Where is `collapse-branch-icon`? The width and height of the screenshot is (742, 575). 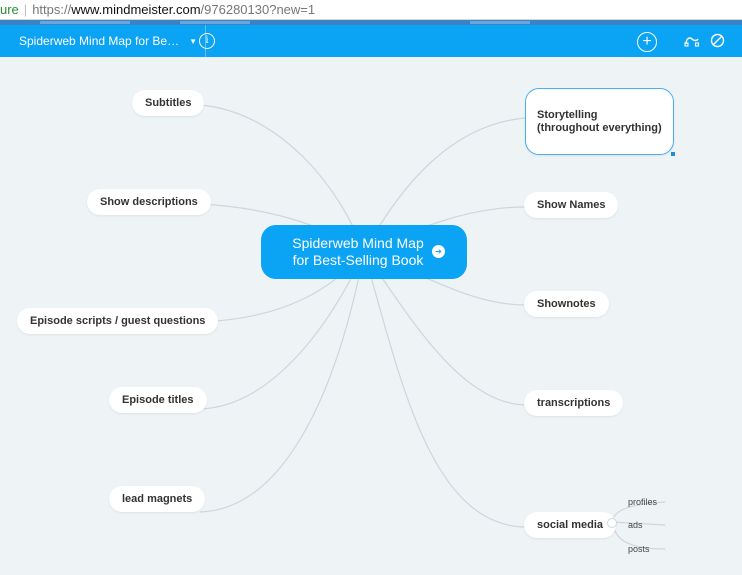
collapse-branch-icon is located at coordinates (612, 523).